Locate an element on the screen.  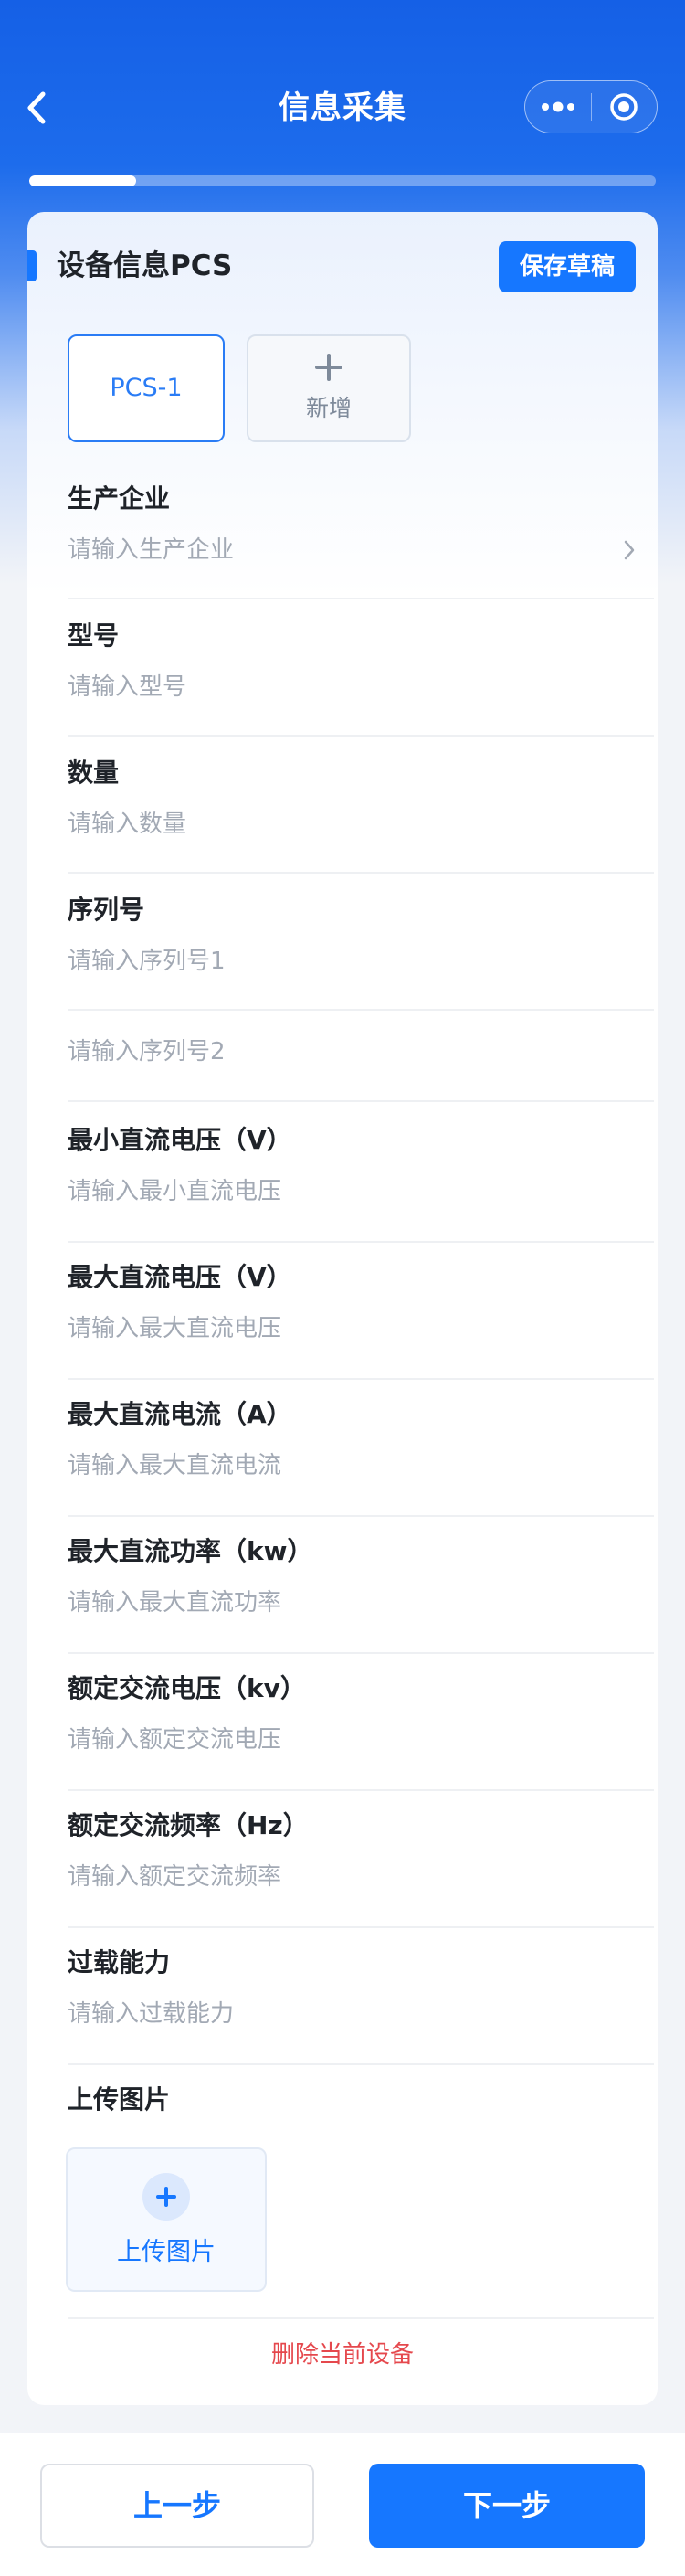
plus-icon is located at coordinates (328, 367).